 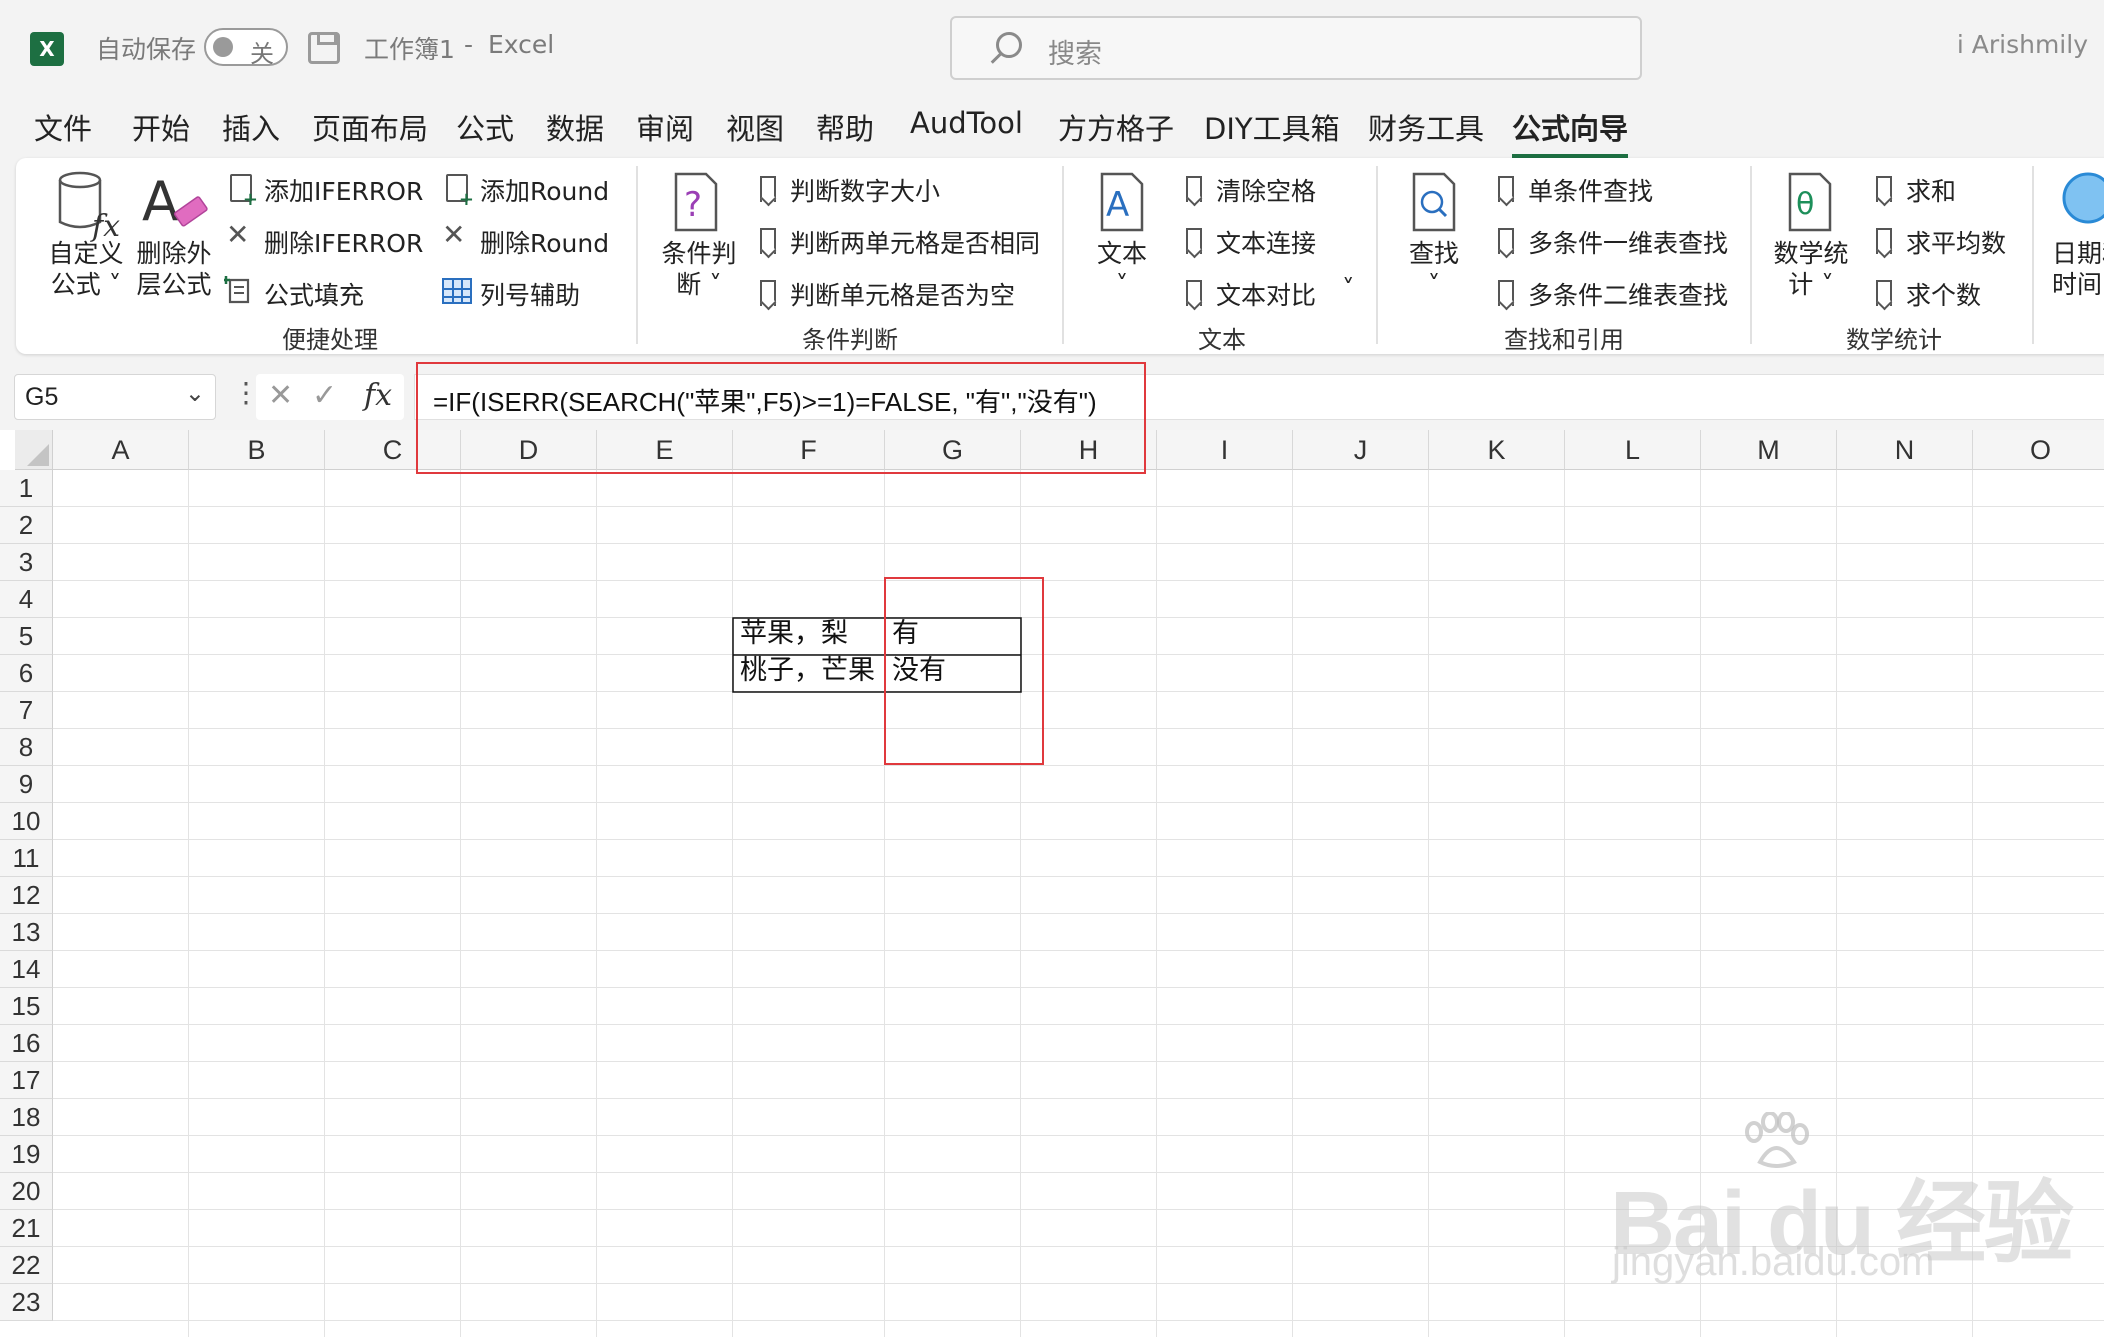 What do you see at coordinates (810, 634) in the screenshot?
I see `cell-F5: 苹果，梨` at bounding box center [810, 634].